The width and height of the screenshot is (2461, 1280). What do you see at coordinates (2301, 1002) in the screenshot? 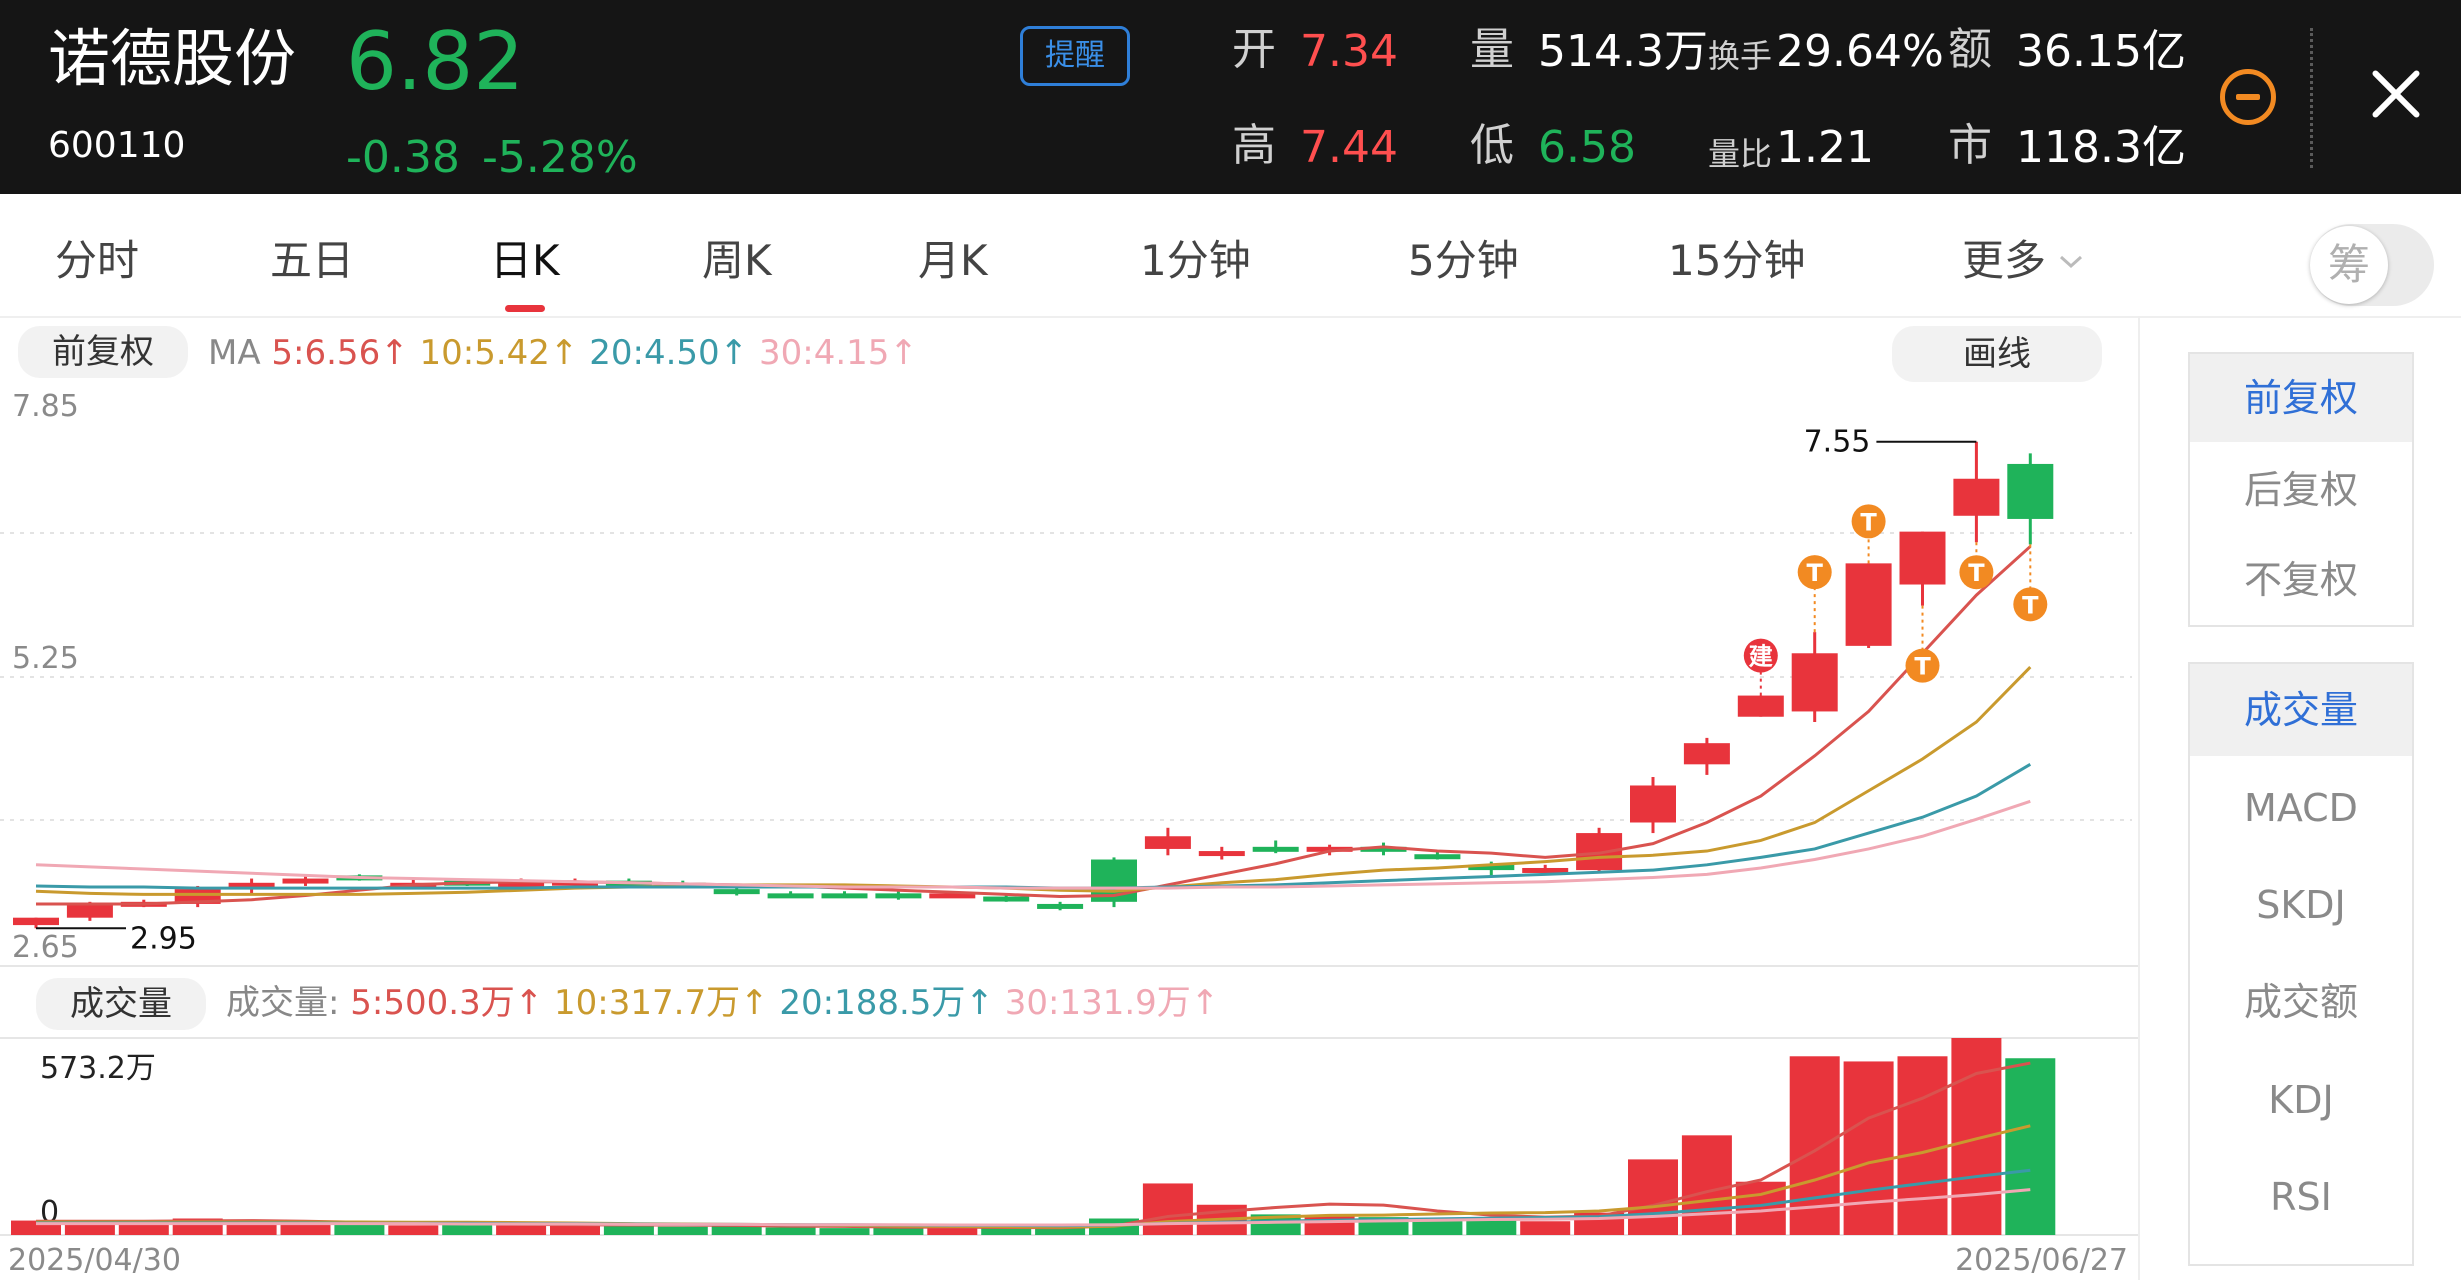
I see `indicator-amount: 成交额` at bounding box center [2301, 1002].